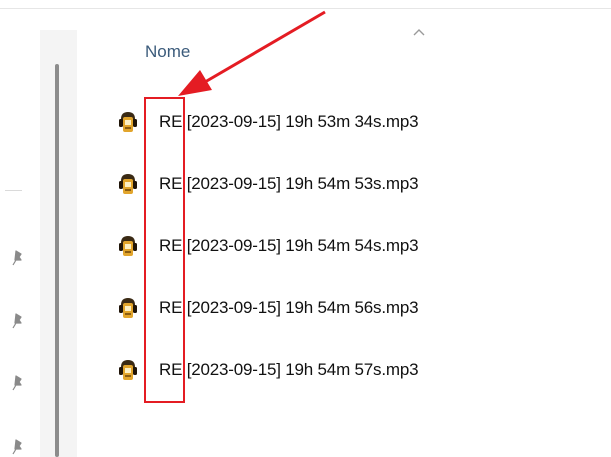  I want to click on annotation-highlight-box, so click(164, 250).